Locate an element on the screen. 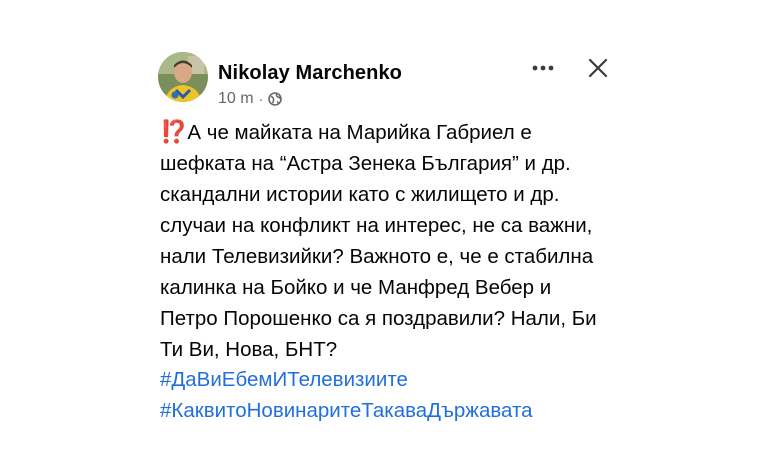 This screenshot has height=462, width=770. post-text-line: шефката на “Астра Зенека България” и др. is located at coordinates (365, 163).